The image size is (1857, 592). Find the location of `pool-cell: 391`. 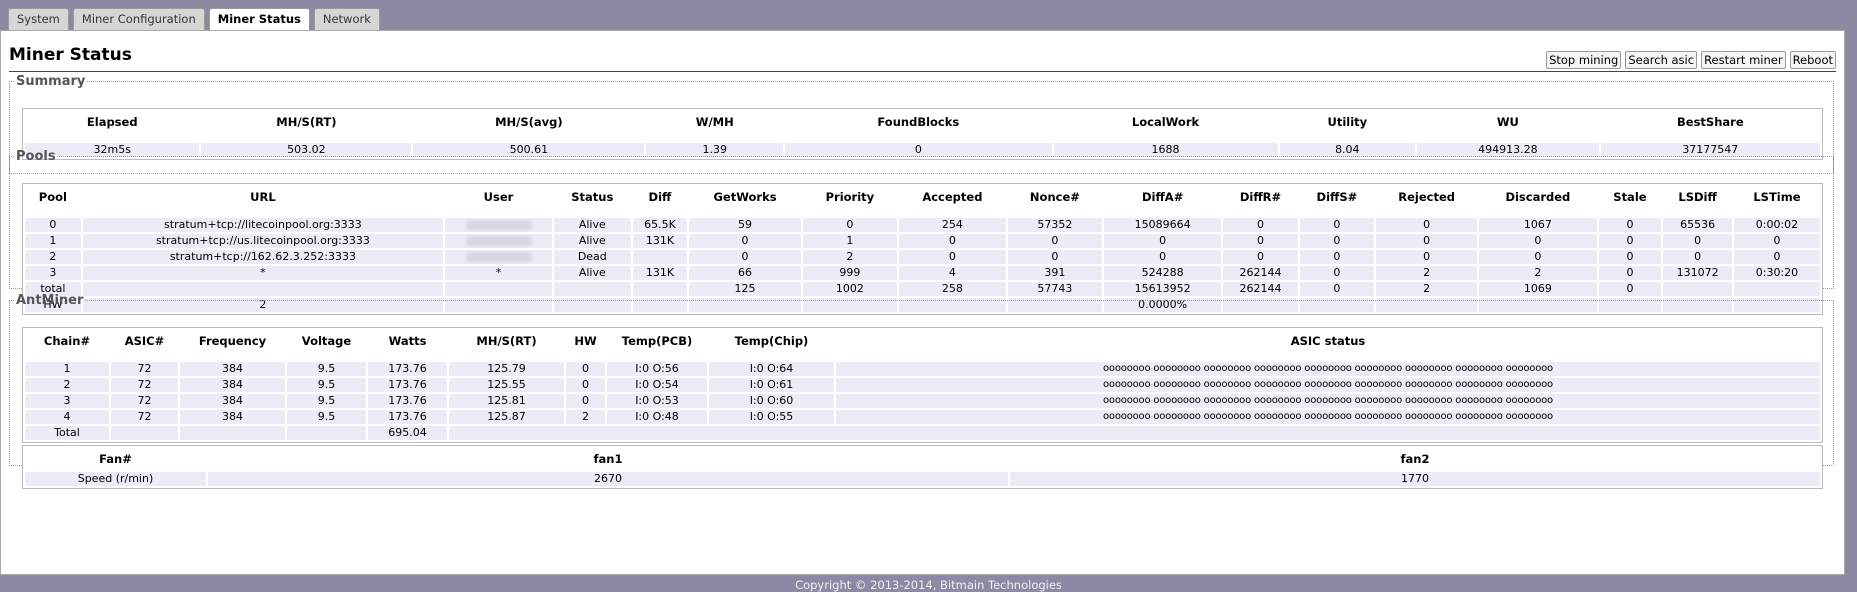

pool-cell: 391 is located at coordinates (1054, 273).